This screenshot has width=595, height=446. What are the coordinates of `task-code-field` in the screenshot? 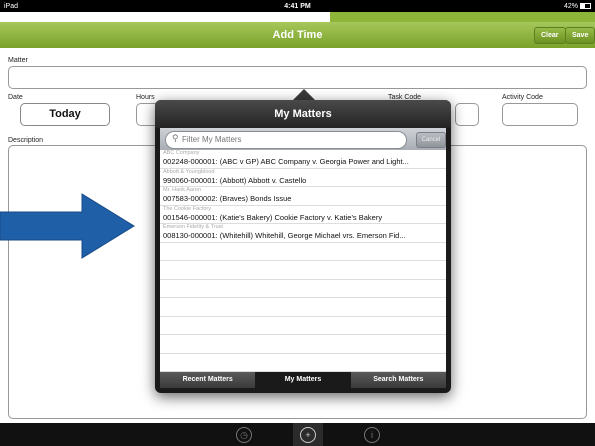 It's located at (467, 114).